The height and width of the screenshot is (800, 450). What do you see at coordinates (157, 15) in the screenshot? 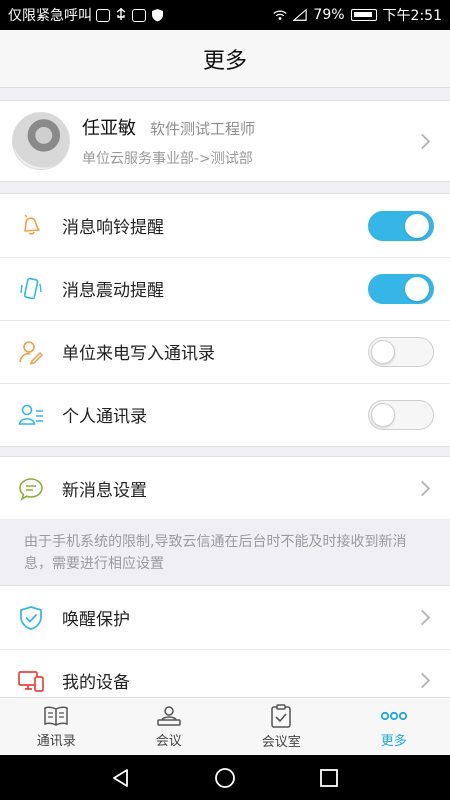
I see `shield-status-icon` at bounding box center [157, 15].